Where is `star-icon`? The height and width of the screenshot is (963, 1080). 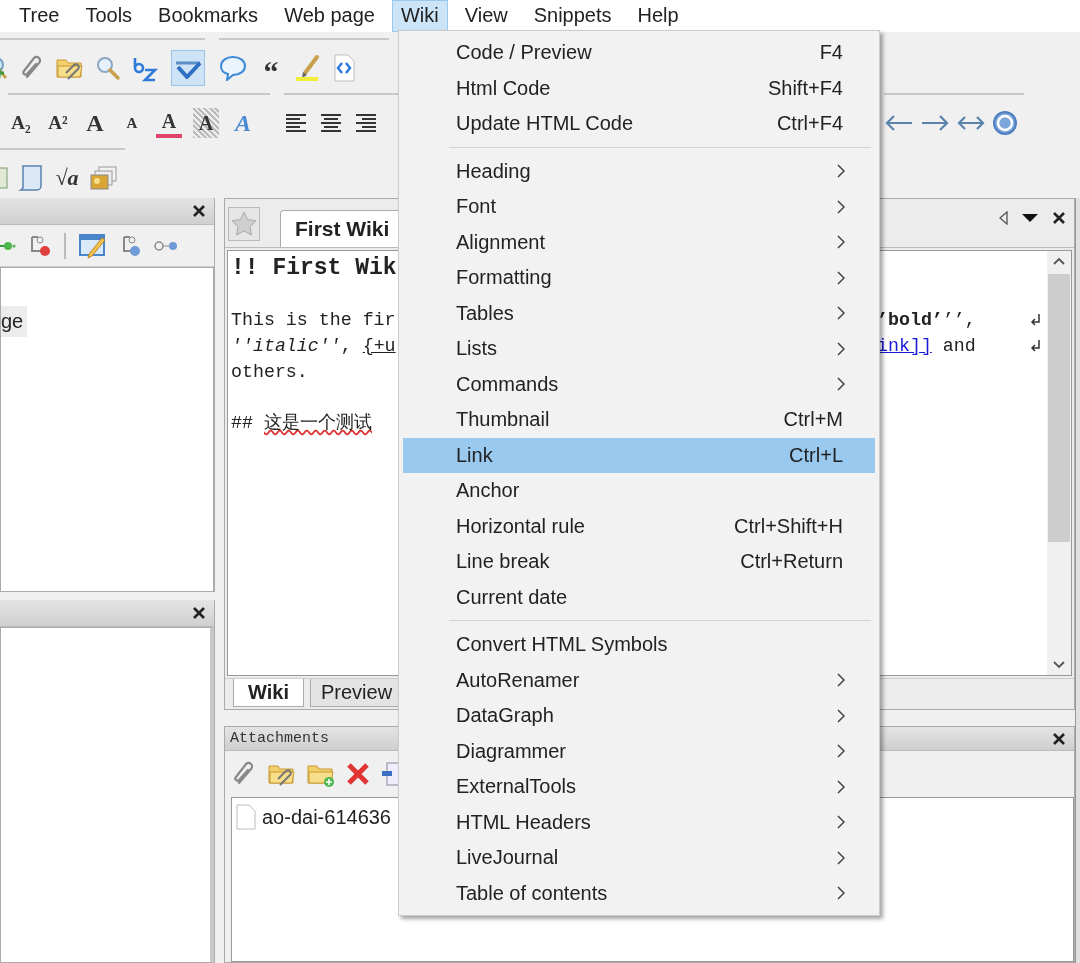
star-icon is located at coordinates (244, 224).